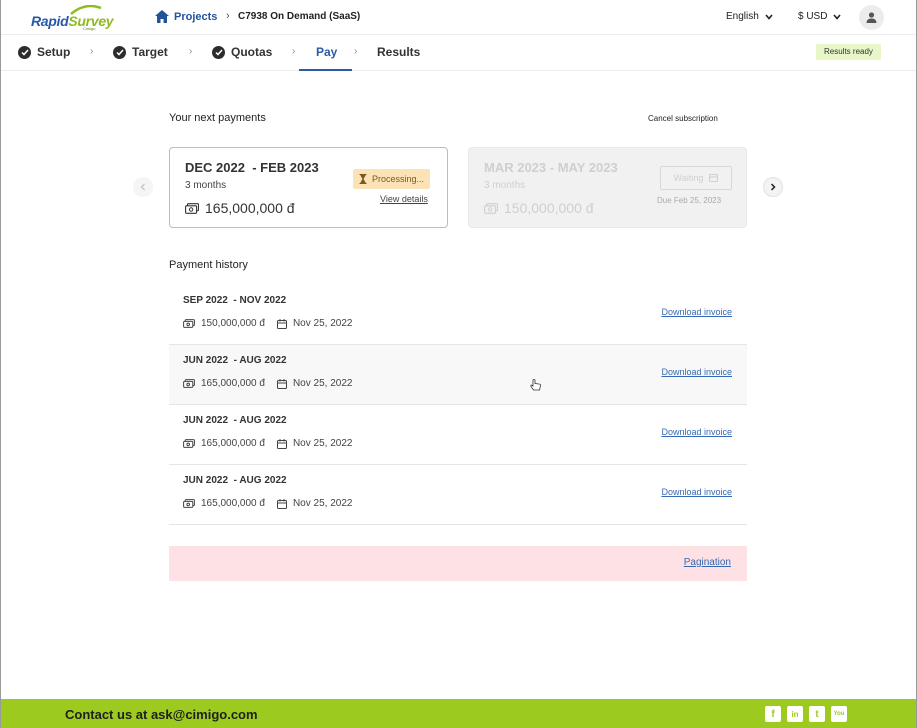 The width and height of the screenshot is (917, 728). I want to click on rapidsurvey-logo: RapidSurvey Cimigo, so click(72, 18).